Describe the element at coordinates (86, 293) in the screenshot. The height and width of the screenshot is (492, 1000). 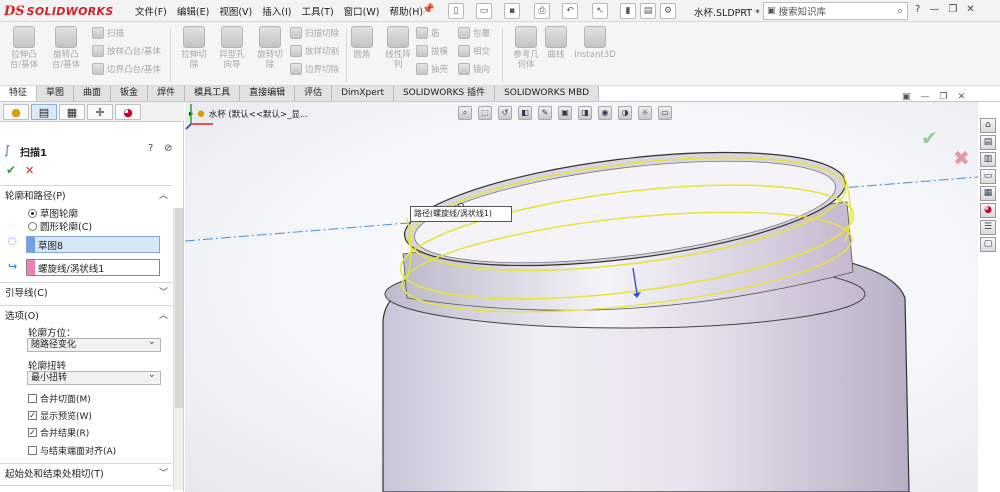
I see `guide-curves-section-header: 引导线(C) ﹀` at that location.